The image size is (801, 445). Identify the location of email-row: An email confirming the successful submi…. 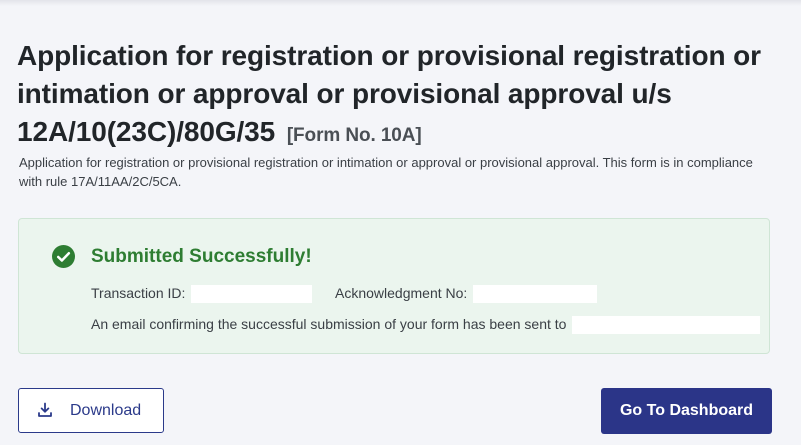
(426, 325).